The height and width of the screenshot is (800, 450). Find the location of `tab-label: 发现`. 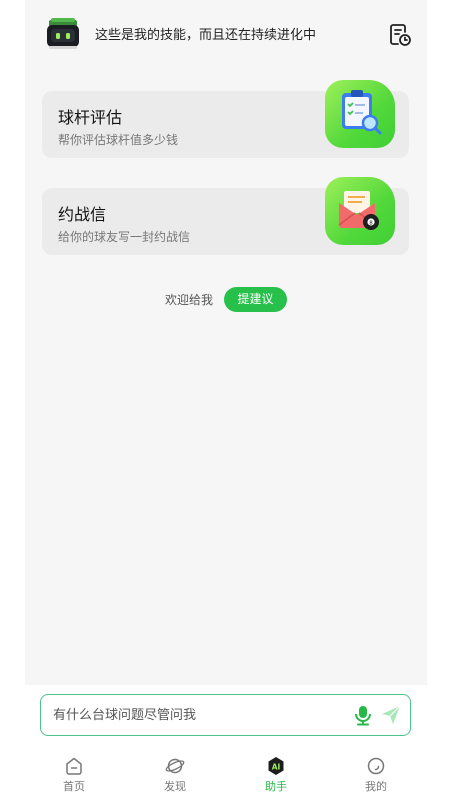

tab-label: 发现 is located at coordinates (175, 786).